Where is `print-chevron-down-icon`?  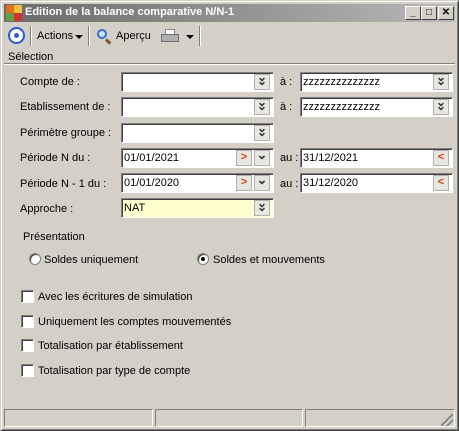
print-chevron-down-icon is located at coordinates (190, 37).